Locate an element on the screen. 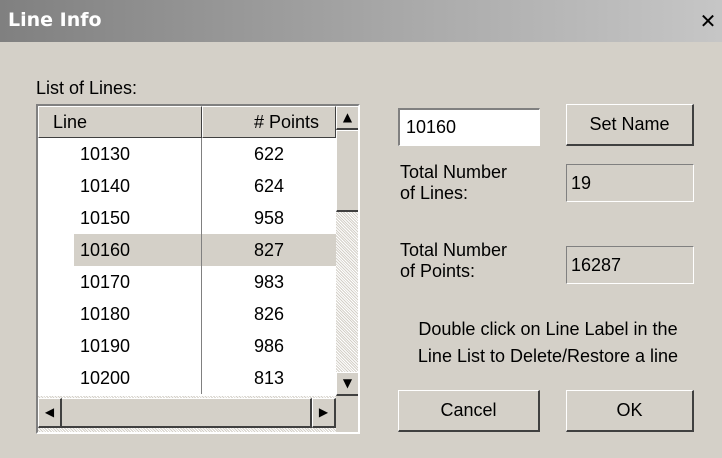  list-row: 10190 986 is located at coordinates (187, 346).